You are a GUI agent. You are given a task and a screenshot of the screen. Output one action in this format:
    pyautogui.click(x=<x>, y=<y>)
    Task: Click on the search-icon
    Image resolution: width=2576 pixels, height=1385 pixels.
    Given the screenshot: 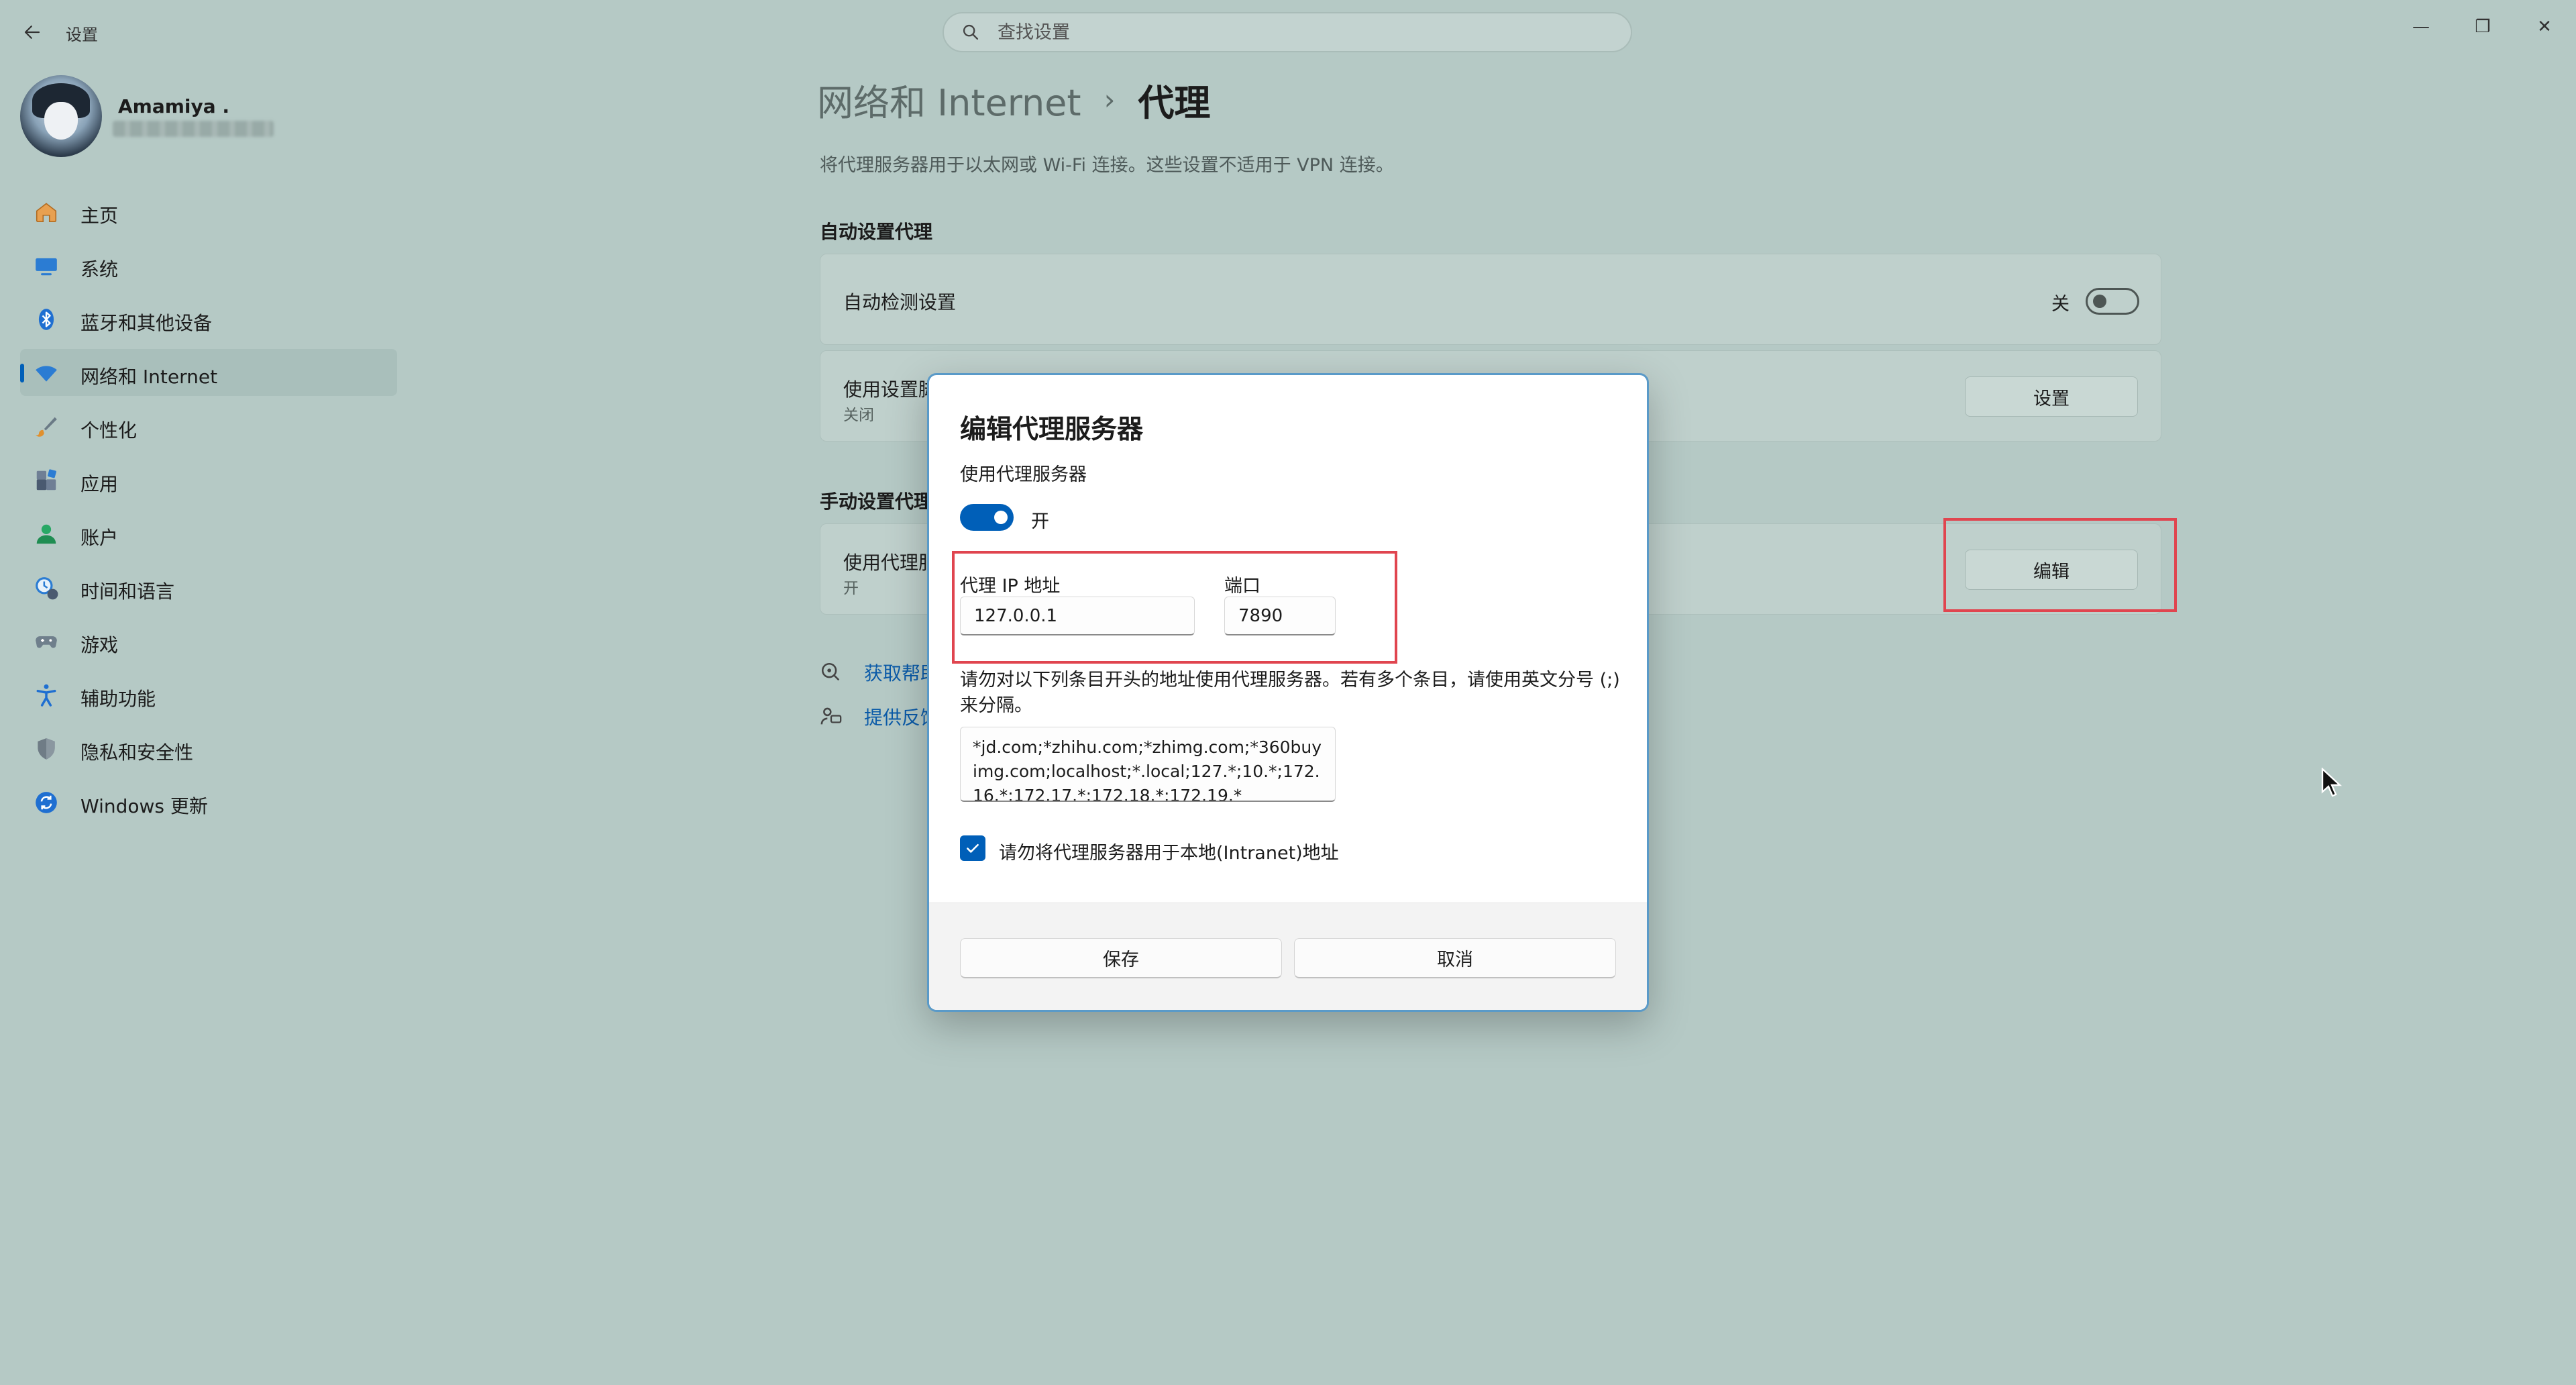 What is the action you would take?
    pyautogui.click(x=971, y=32)
    